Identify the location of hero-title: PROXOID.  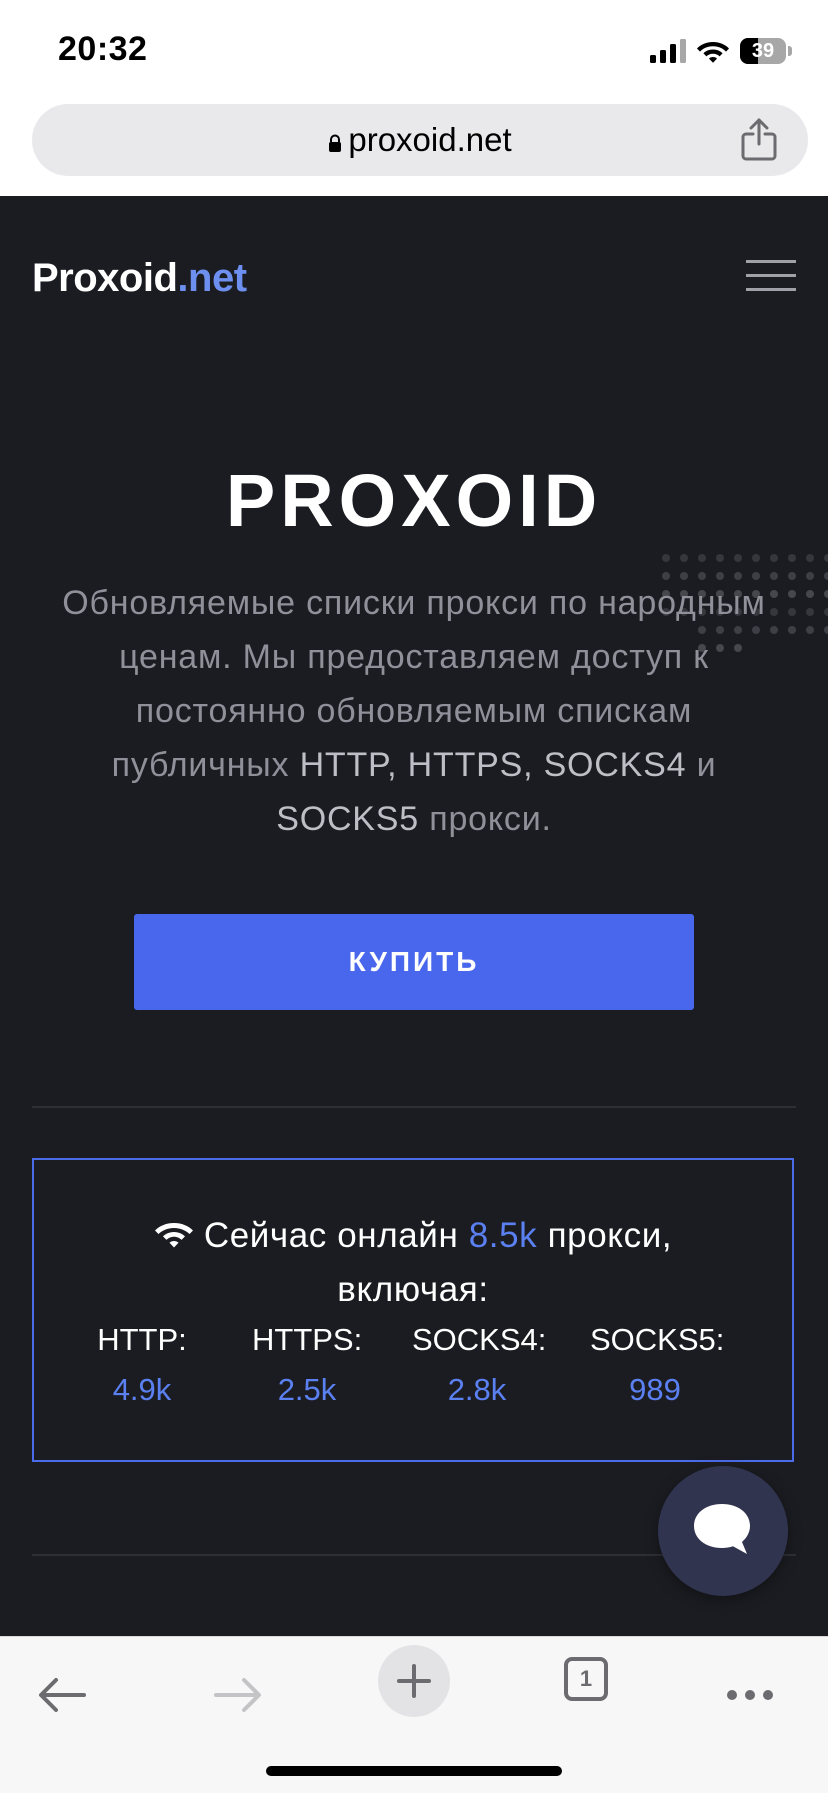
(414, 500).